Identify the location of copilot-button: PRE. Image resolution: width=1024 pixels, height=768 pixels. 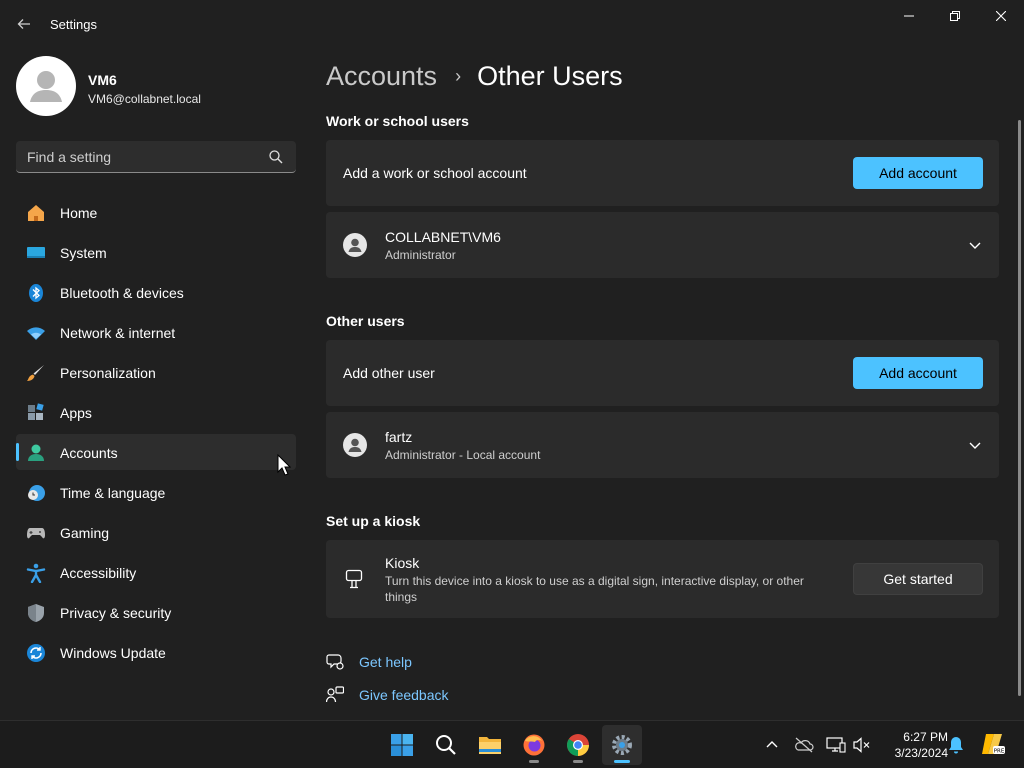
(993, 744).